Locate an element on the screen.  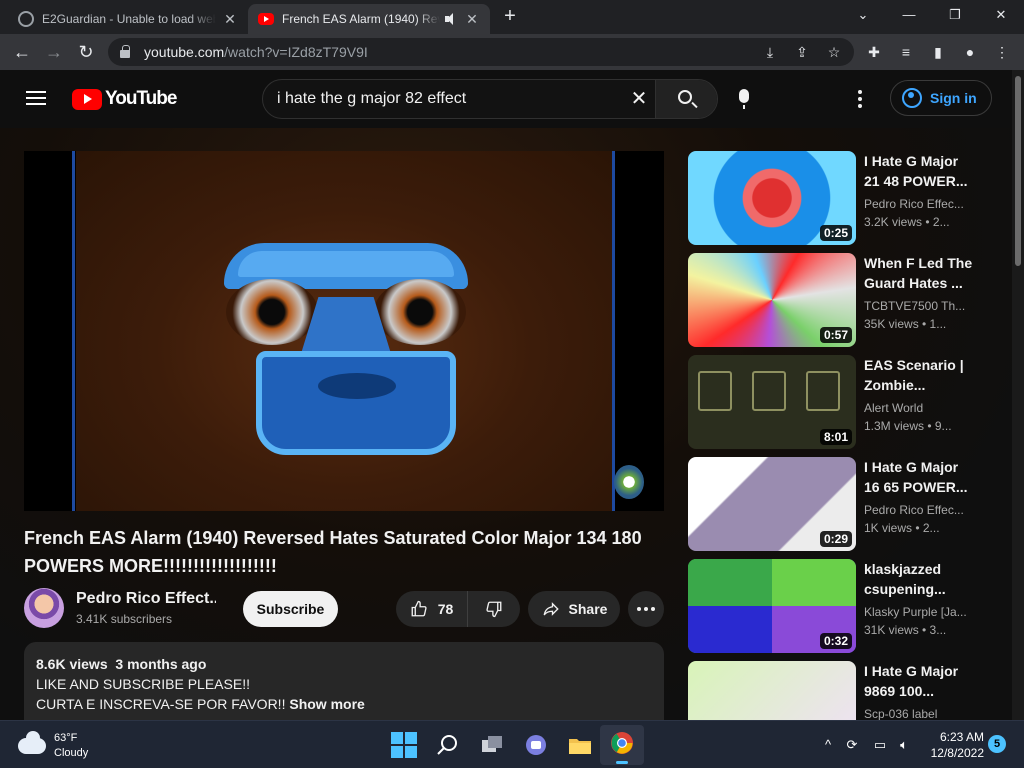
sync-alert-icon: ⟳ is located at coordinates (852, 745).